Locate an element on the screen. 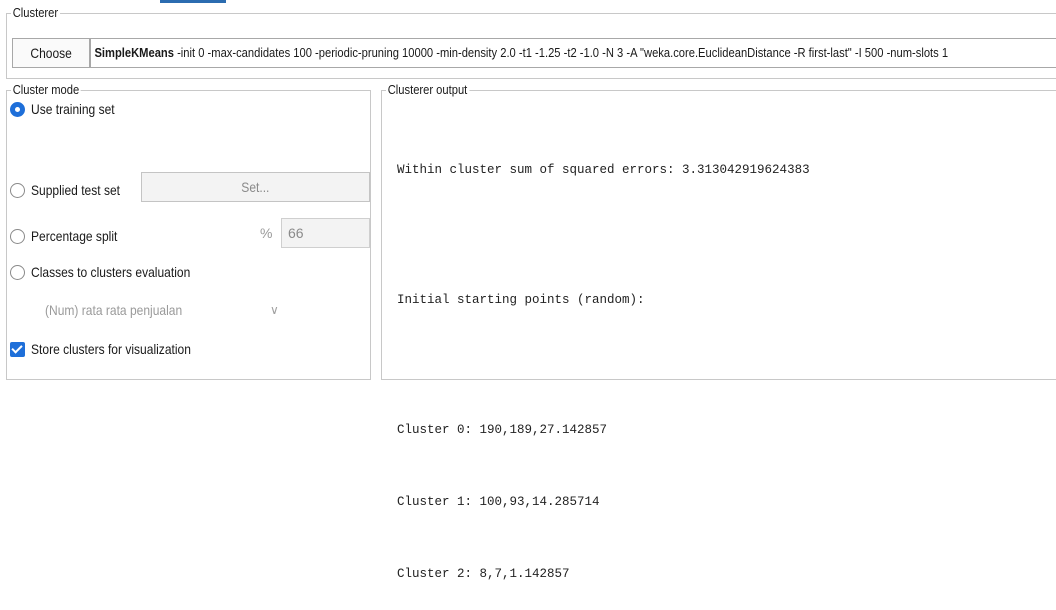 The image size is (1056, 610). checkmark-icon is located at coordinates (17, 349).